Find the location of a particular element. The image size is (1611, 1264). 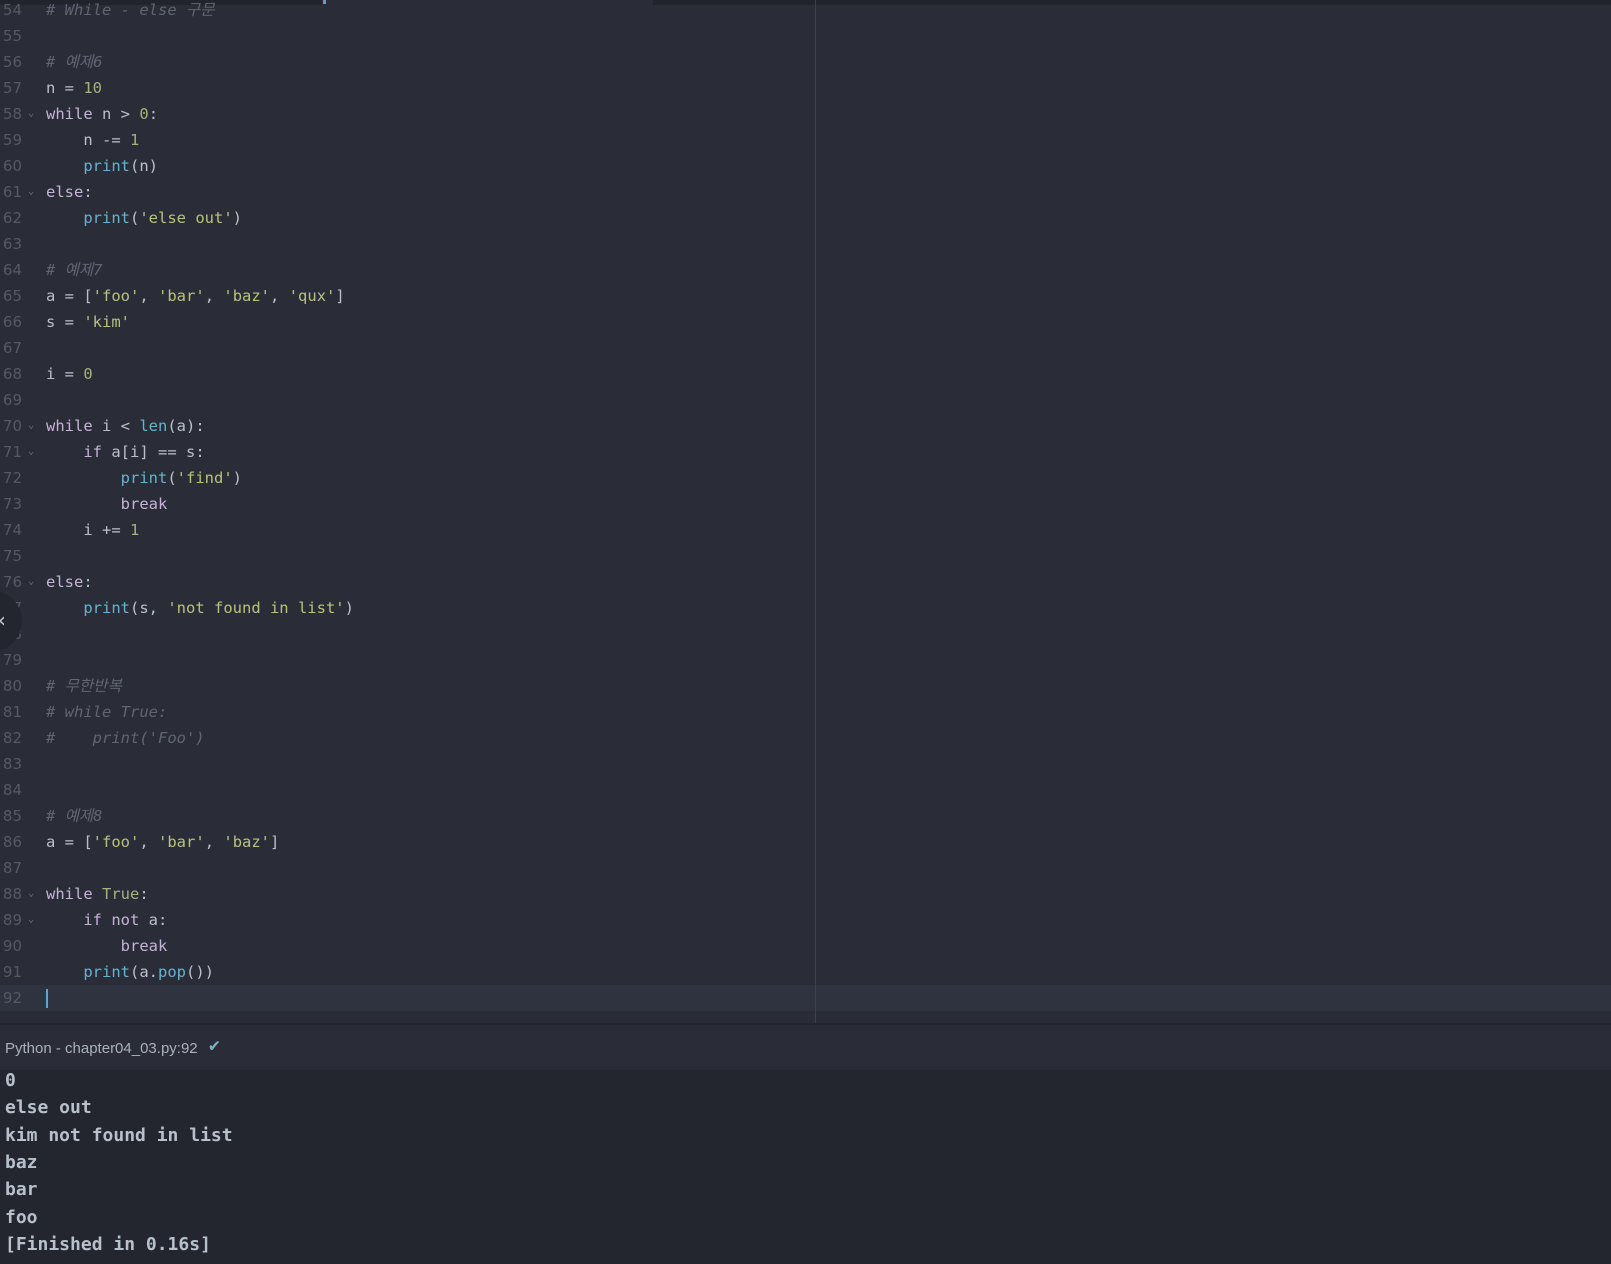

code-line: 81 # while True: is located at coordinates (805, 712).